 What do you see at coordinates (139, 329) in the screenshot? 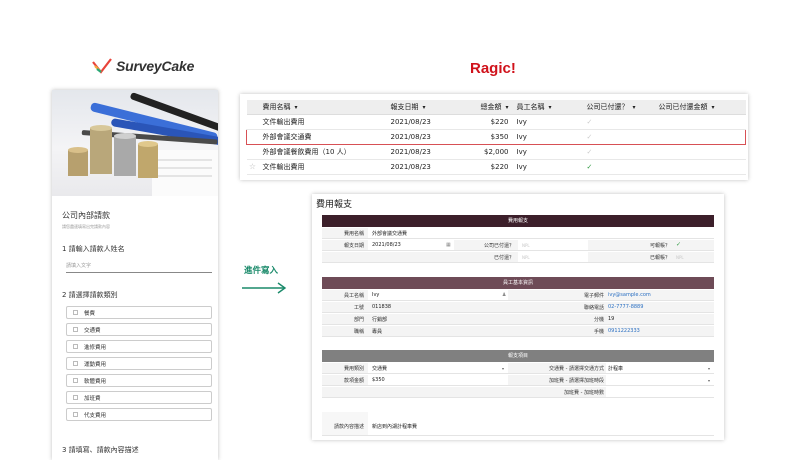
I see `option-transport: 交通費` at bounding box center [139, 329].